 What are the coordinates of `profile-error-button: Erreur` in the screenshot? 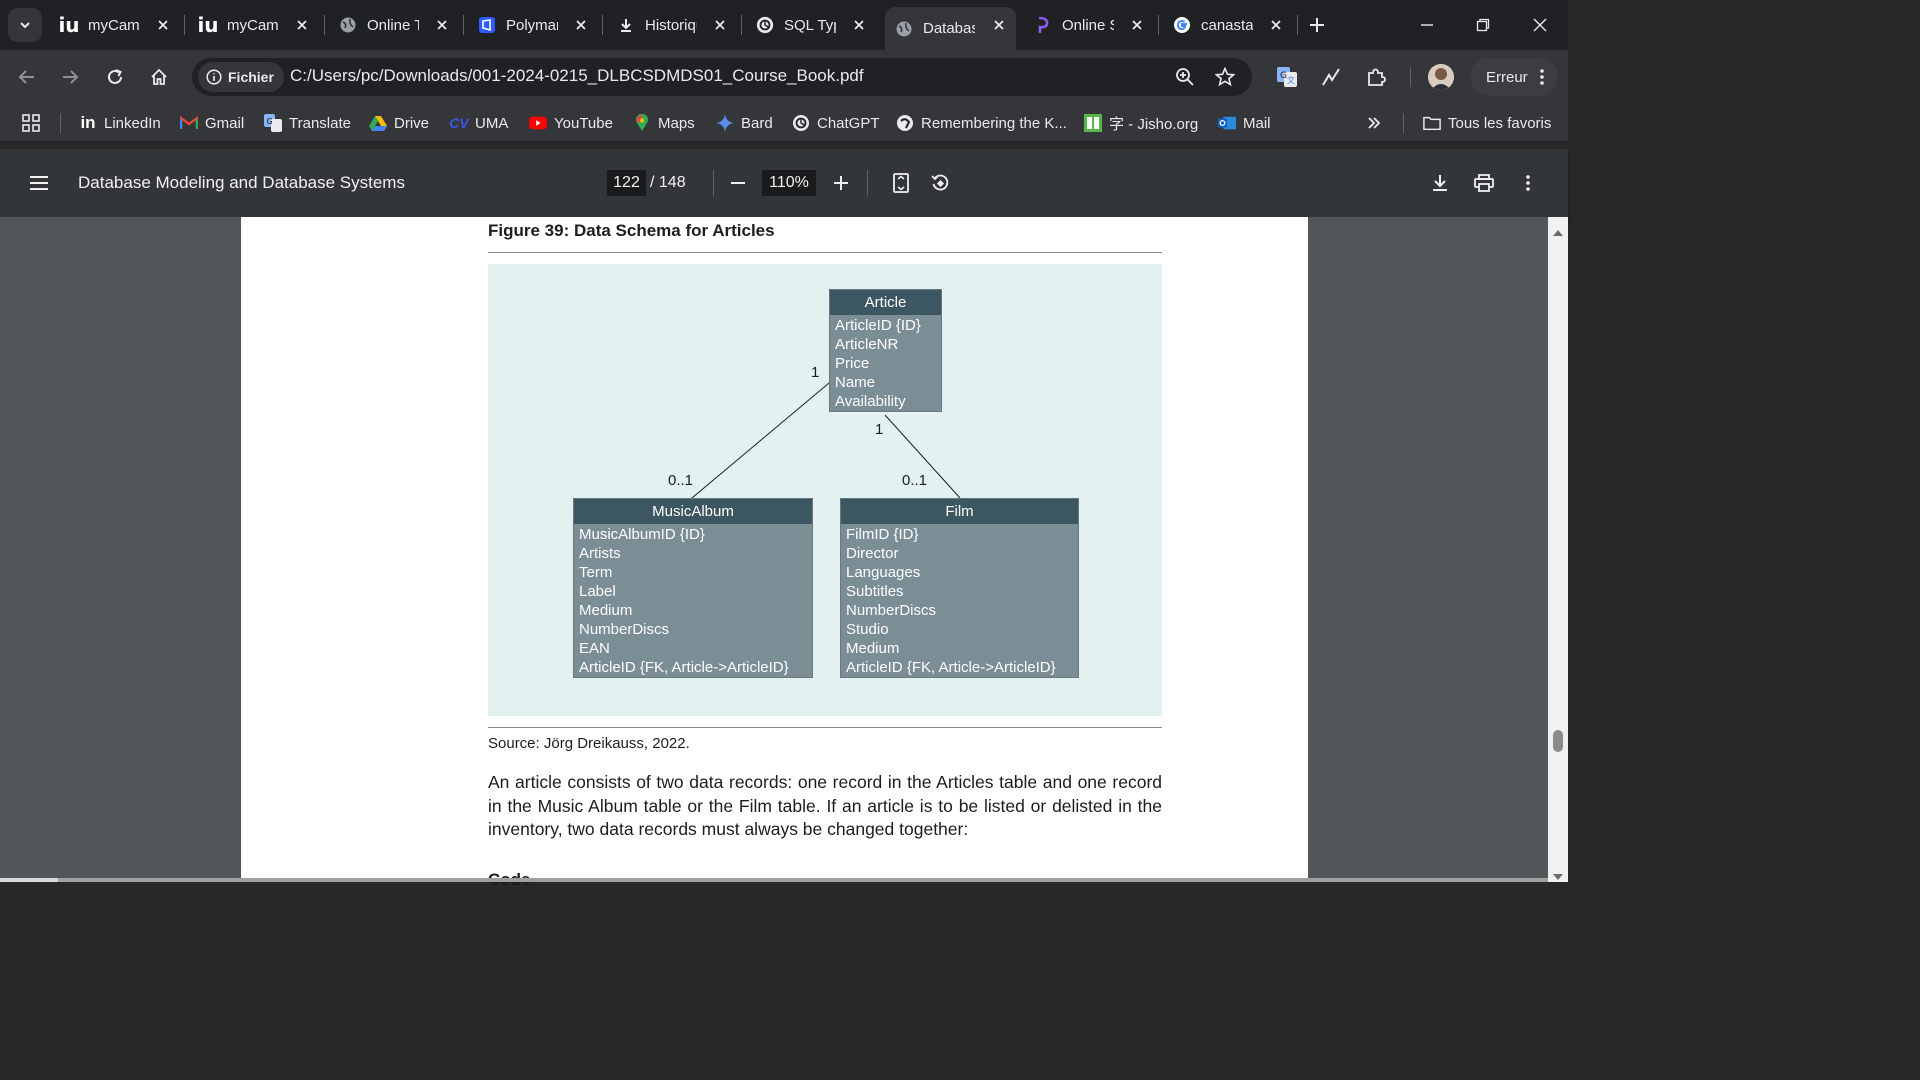 It's located at (1514, 77).